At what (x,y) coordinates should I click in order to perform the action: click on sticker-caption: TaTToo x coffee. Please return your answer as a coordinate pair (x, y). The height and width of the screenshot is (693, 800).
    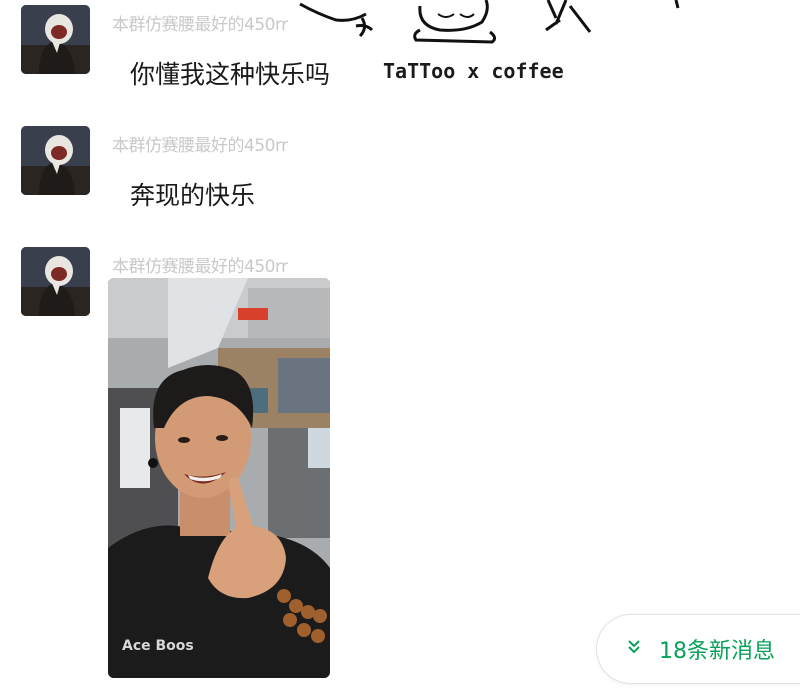
    Looking at the image, I should click on (473, 71).